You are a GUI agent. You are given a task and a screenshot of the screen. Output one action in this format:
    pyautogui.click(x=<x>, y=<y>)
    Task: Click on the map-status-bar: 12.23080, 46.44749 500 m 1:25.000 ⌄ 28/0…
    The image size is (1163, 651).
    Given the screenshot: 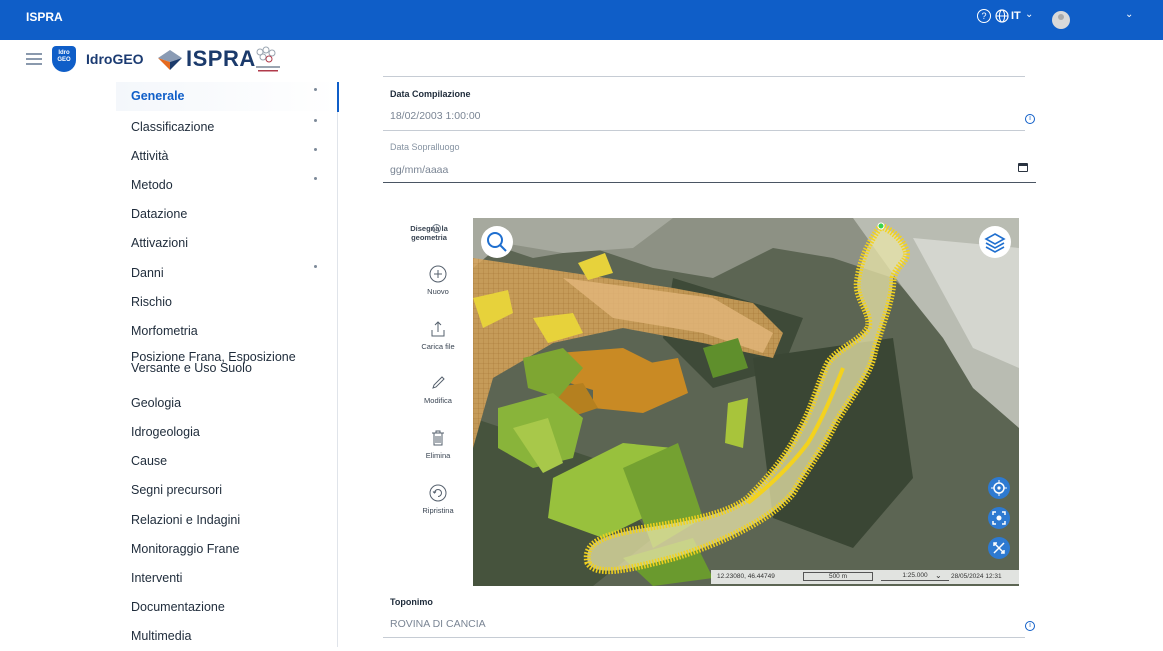 What is the action you would take?
    pyautogui.click(x=865, y=577)
    